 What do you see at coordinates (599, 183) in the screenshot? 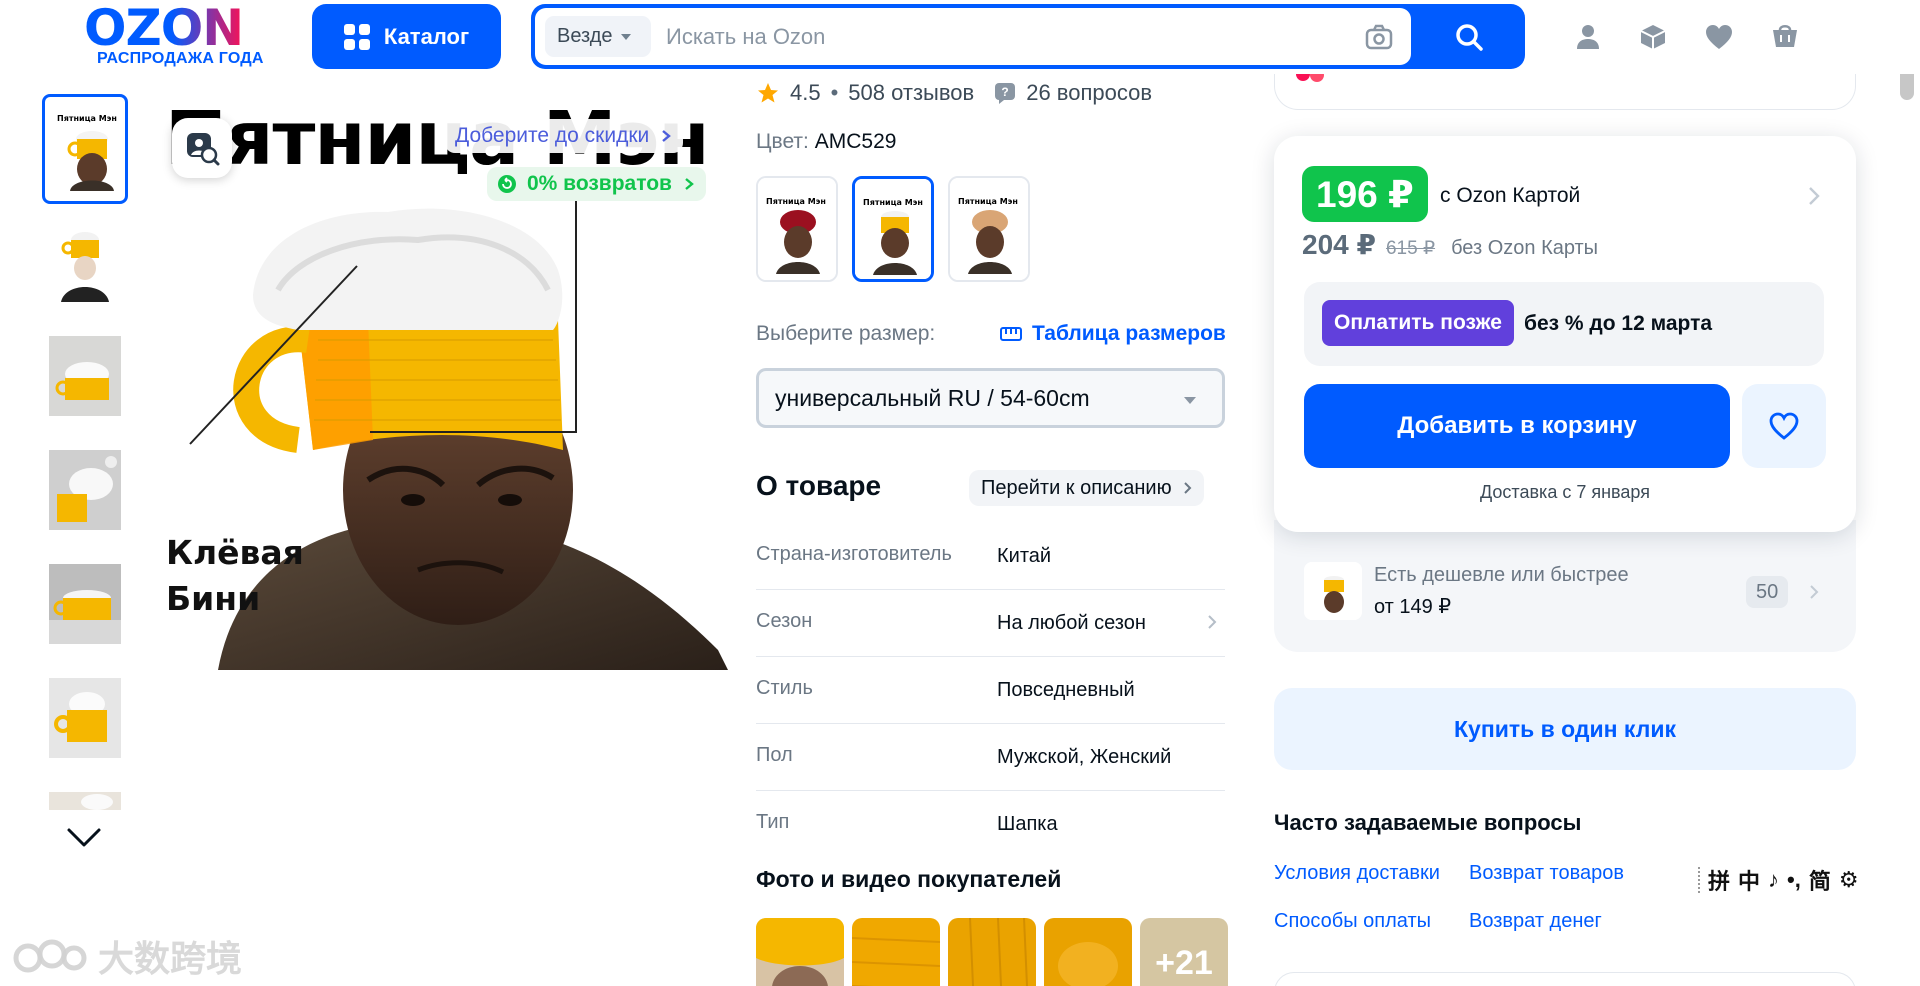
I see `returns-chip-label: 0% возвратов` at bounding box center [599, 183].